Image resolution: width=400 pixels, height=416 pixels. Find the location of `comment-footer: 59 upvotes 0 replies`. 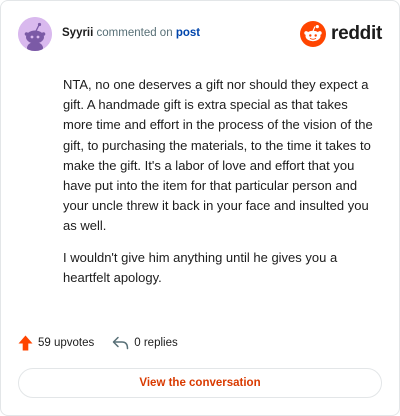

comment-footer: 59 upvotes 0 replies is located at coordinates (98, 343).